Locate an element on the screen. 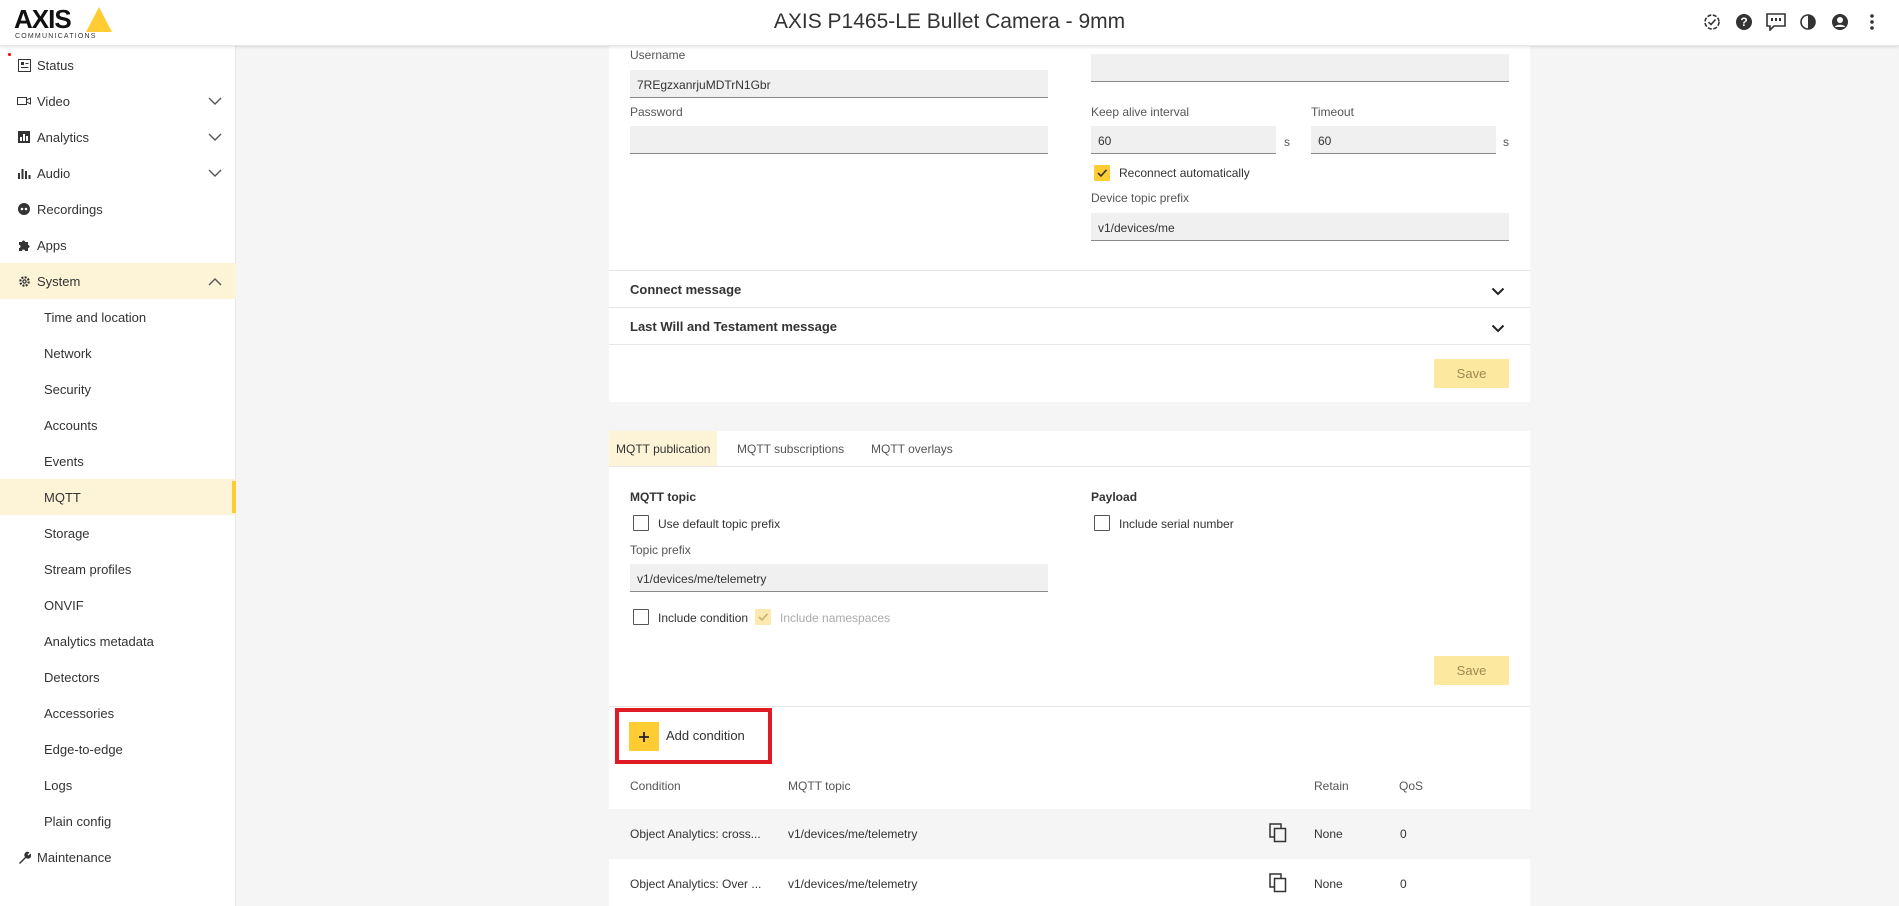 Image resolution: width=1899 pixels, height=906 pixels. sidebar-sub-accessories: Accessories is located at coordinates (118, 713).